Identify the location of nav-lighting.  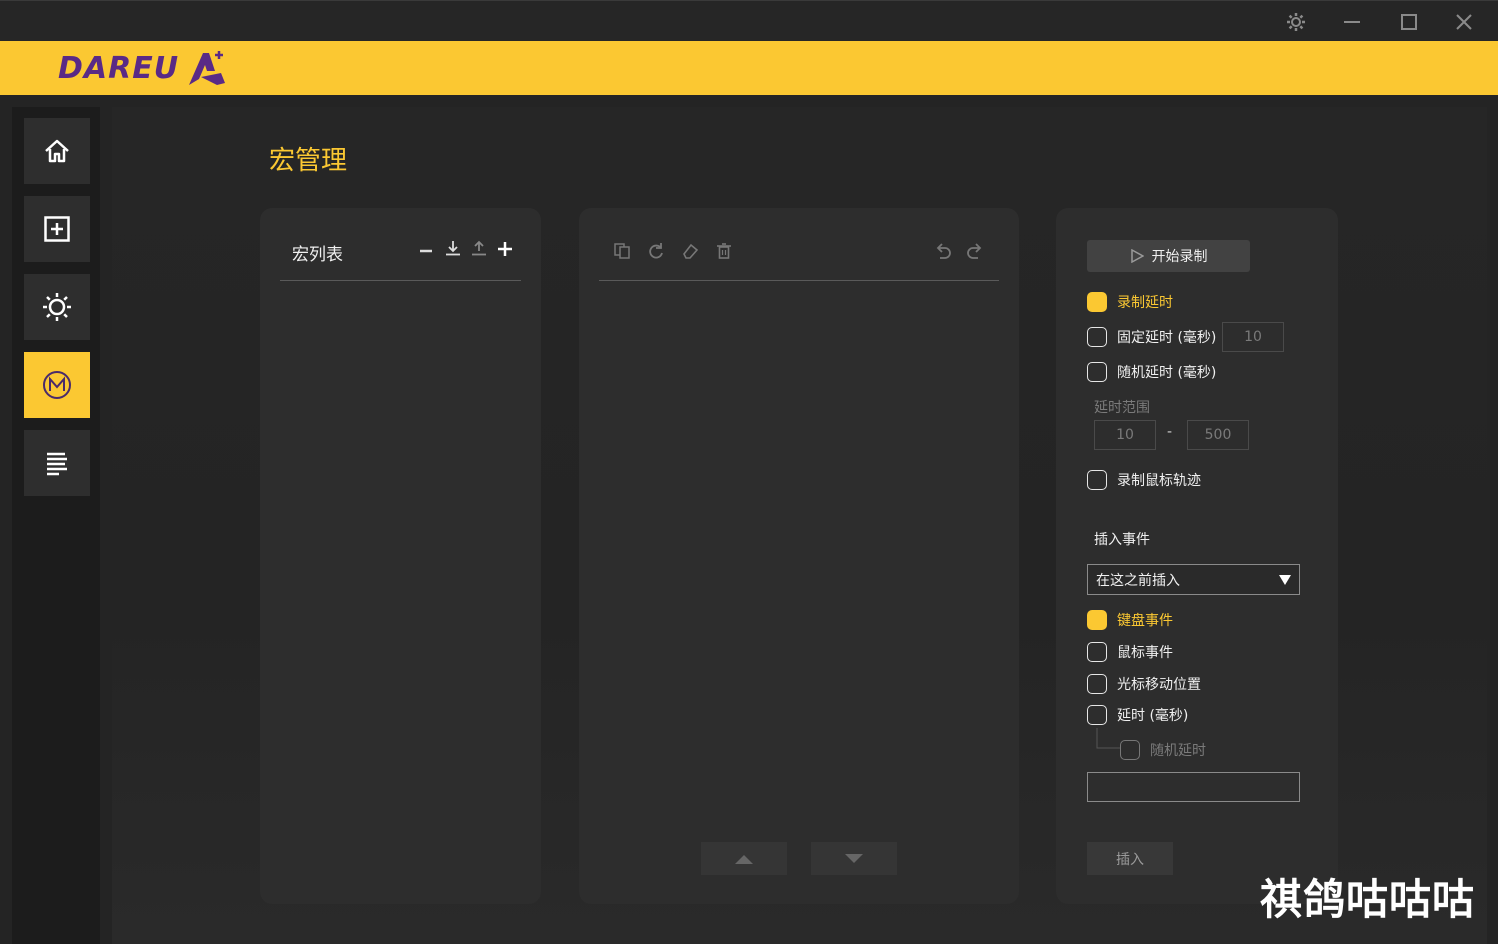
(57, 307).